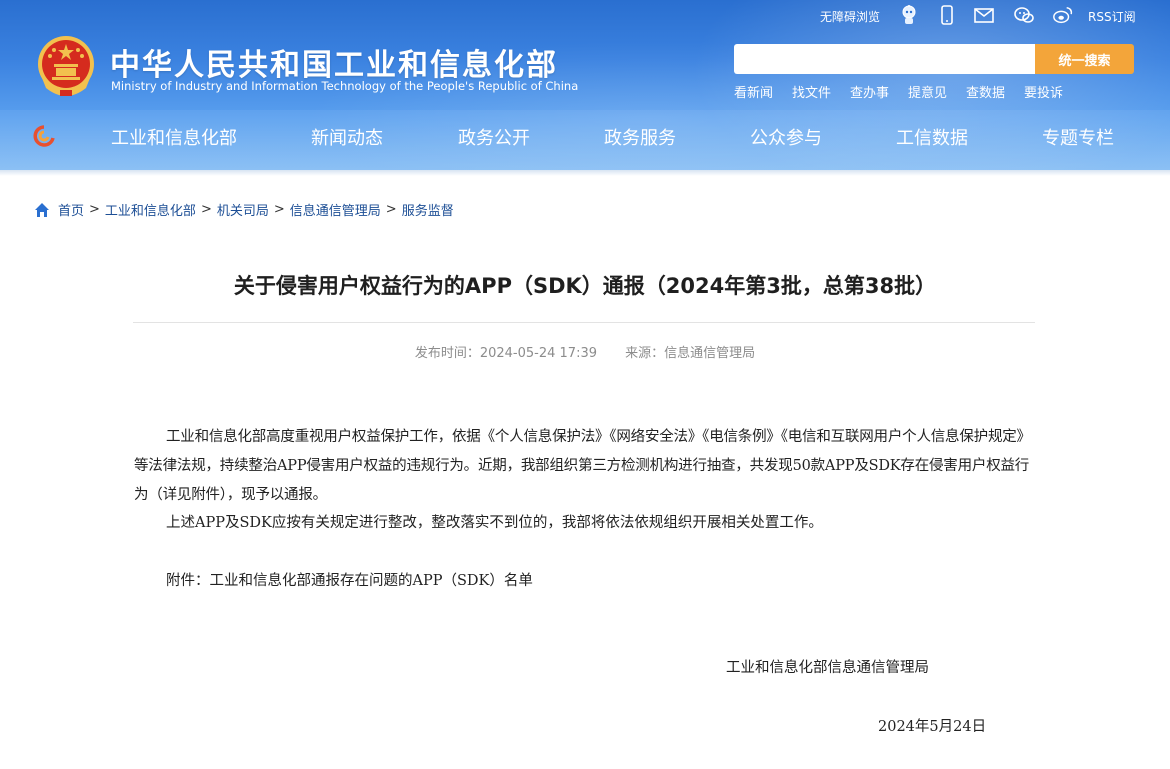  I want to click on breadcrumb-home: 首页, so click(71, 209).